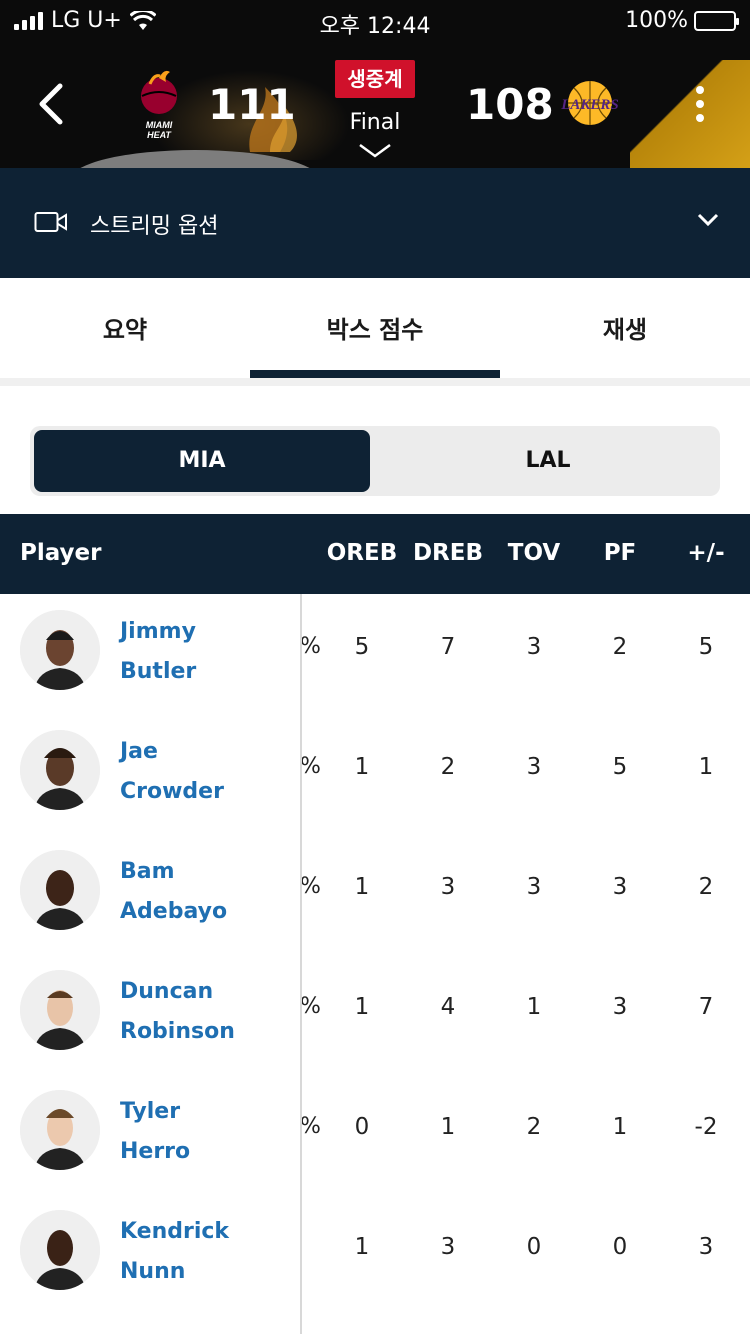 The image size is (750, 1334). What do you see at coordinates (448, 553) in the screenshot?
I see `column-header-dreb: DREB` at bounding box center [448, 553].